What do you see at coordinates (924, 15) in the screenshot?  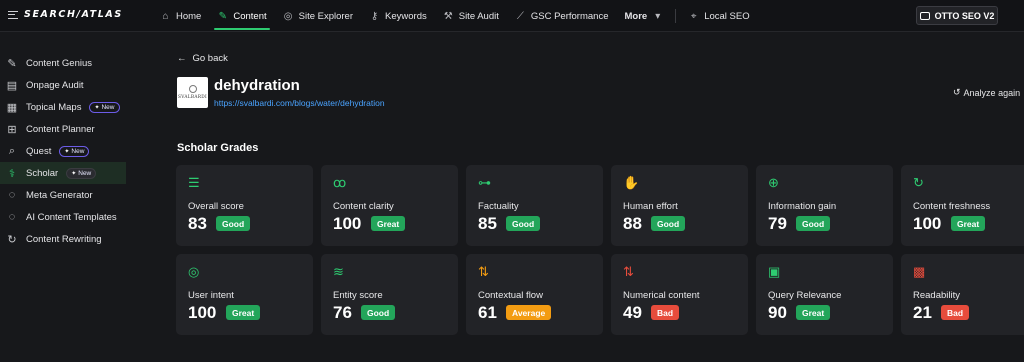 I see `robot-icon` at bounding box center [924, 15].